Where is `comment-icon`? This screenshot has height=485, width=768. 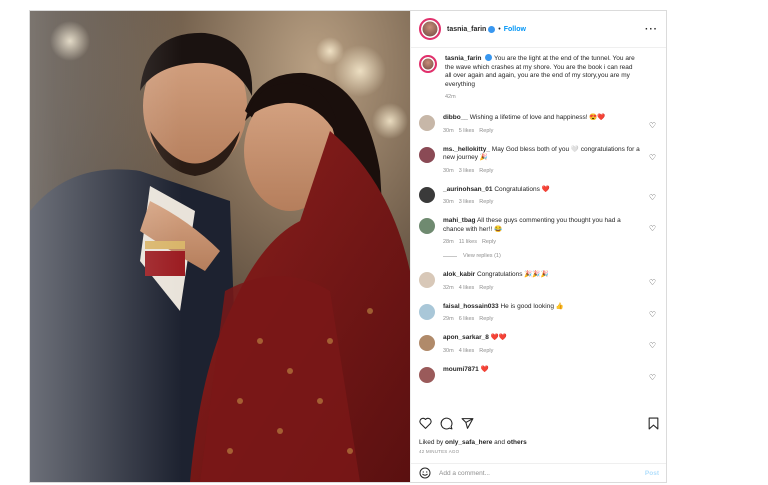
comment-icon is located at coordinates (446, 423).